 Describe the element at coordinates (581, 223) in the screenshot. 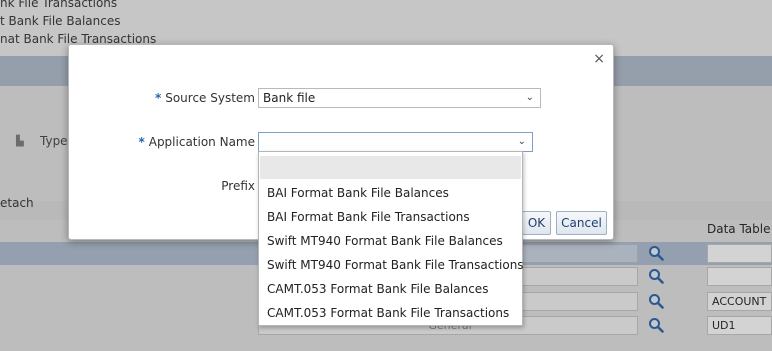

I see `cancel-button: Cancel` at that location.